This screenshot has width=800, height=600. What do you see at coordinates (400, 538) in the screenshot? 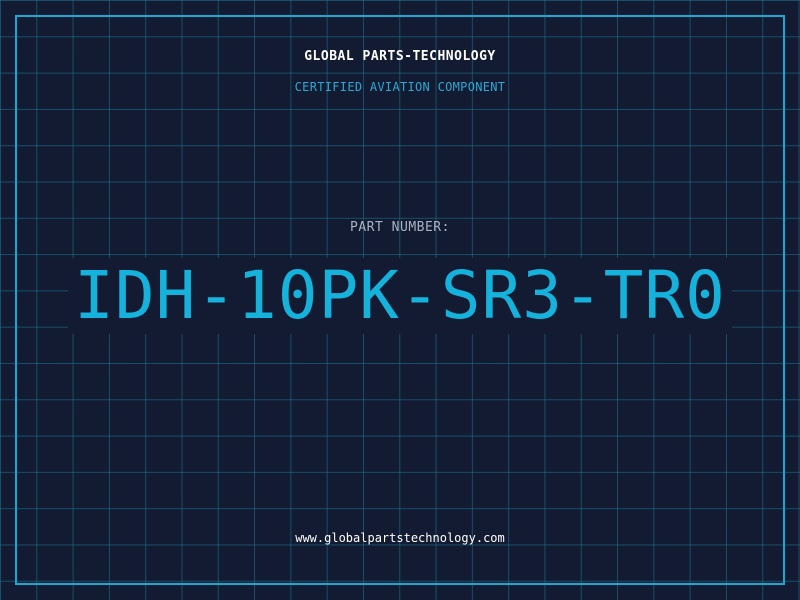
I see `website-url: www.globalpartstechnology.com` at bounding box center [400, 538].